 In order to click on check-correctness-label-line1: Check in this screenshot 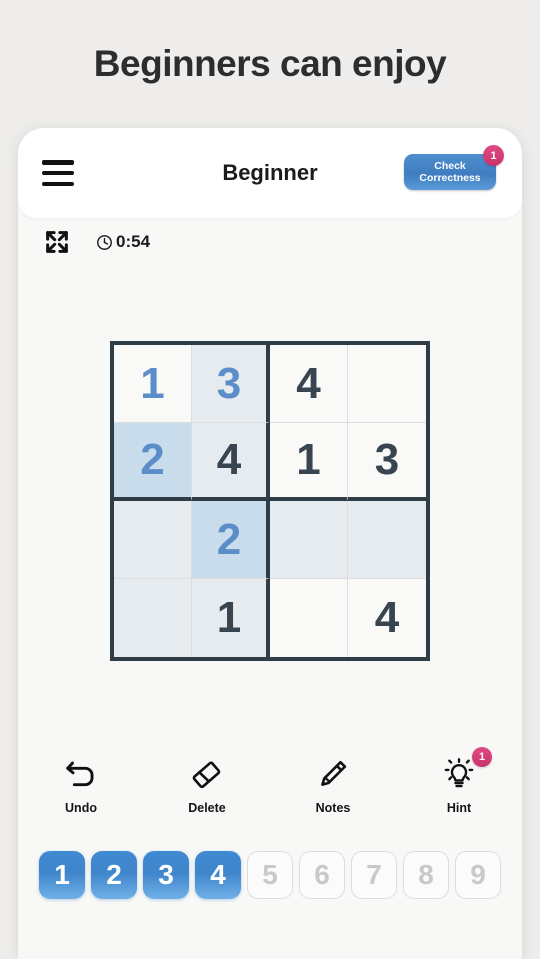, I will do `click(450, 166)`.